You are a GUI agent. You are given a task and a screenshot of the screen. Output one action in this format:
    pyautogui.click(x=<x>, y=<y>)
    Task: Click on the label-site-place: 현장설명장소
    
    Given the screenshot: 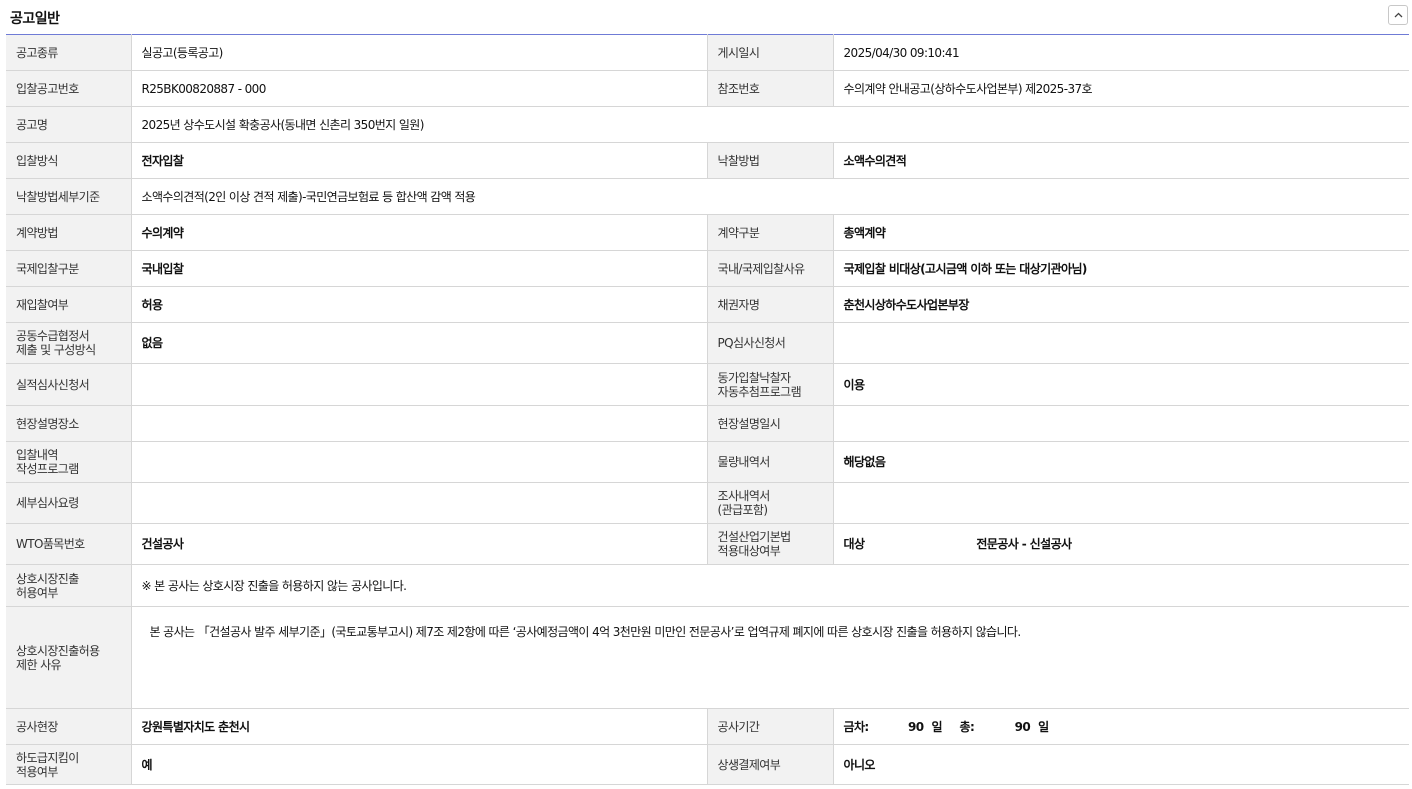 What is the action you would take?
    pyautogui.click(x=69, y=423)
    